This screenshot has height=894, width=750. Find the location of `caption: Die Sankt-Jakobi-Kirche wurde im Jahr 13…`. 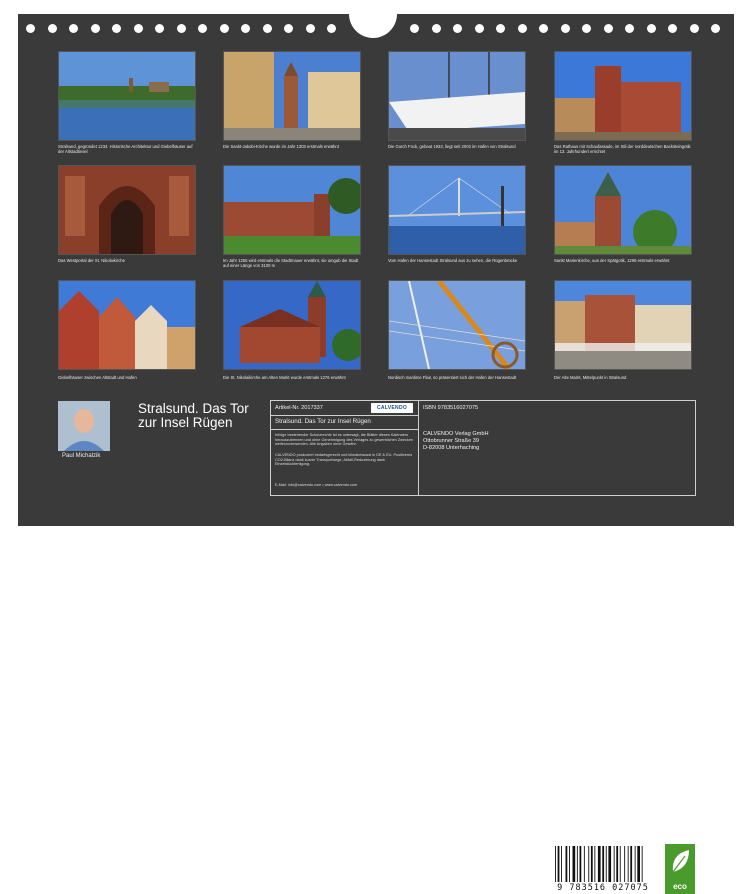

caption: Die Sankt-Jakobi-Kirche wurde im Jahr 13… is located at coordinates (281, 146).